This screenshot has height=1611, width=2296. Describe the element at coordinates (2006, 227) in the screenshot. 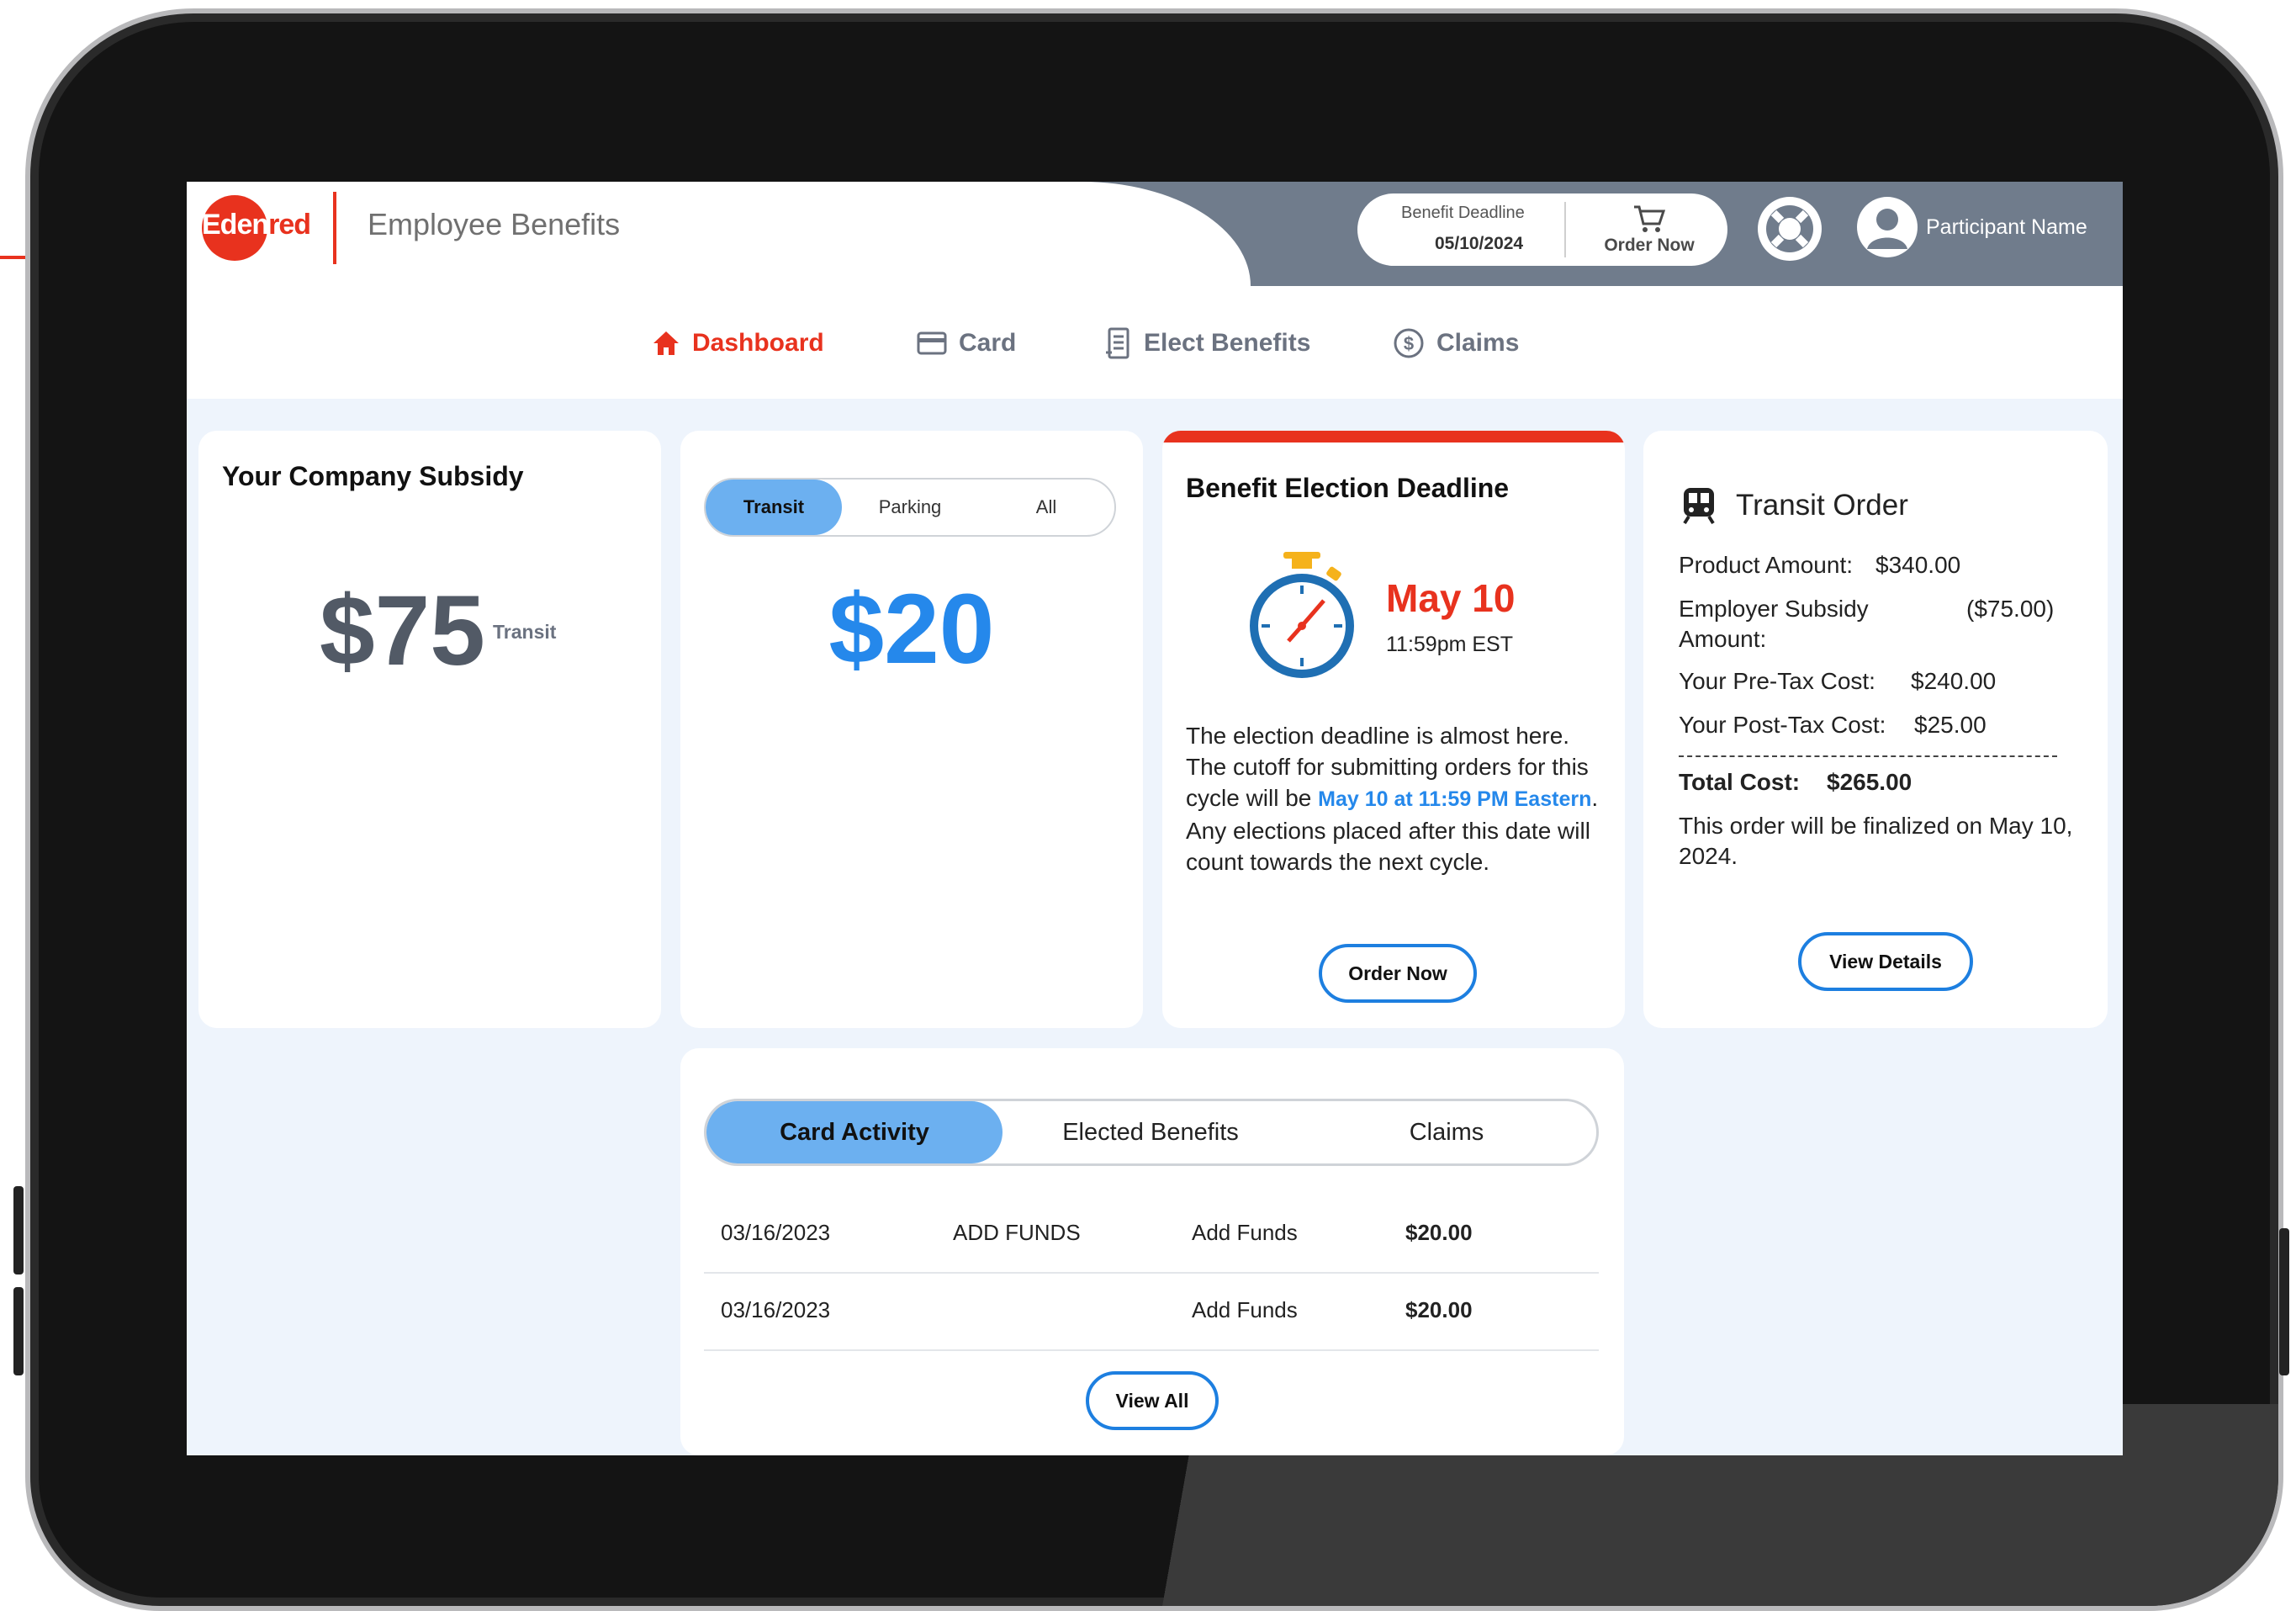

I see `participant-name: Participant Name` at that location.